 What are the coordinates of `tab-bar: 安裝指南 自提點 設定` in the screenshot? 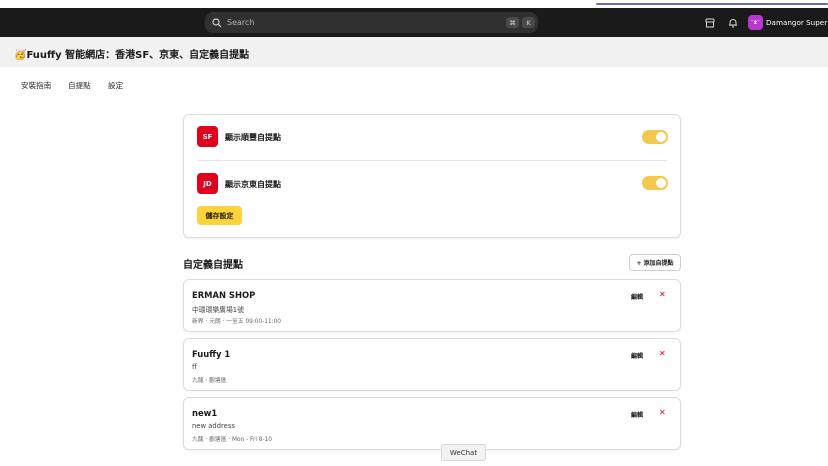 It's located at (414, 85).